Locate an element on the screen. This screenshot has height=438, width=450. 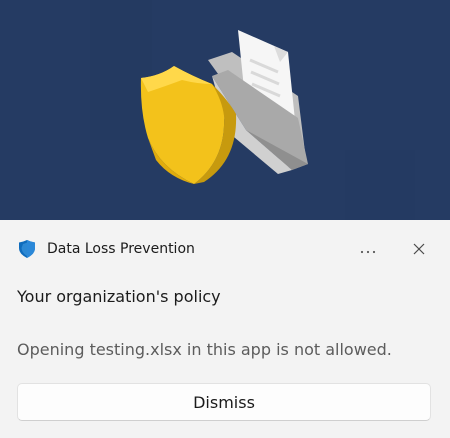
close-icon is located at coordinates (419, 249).